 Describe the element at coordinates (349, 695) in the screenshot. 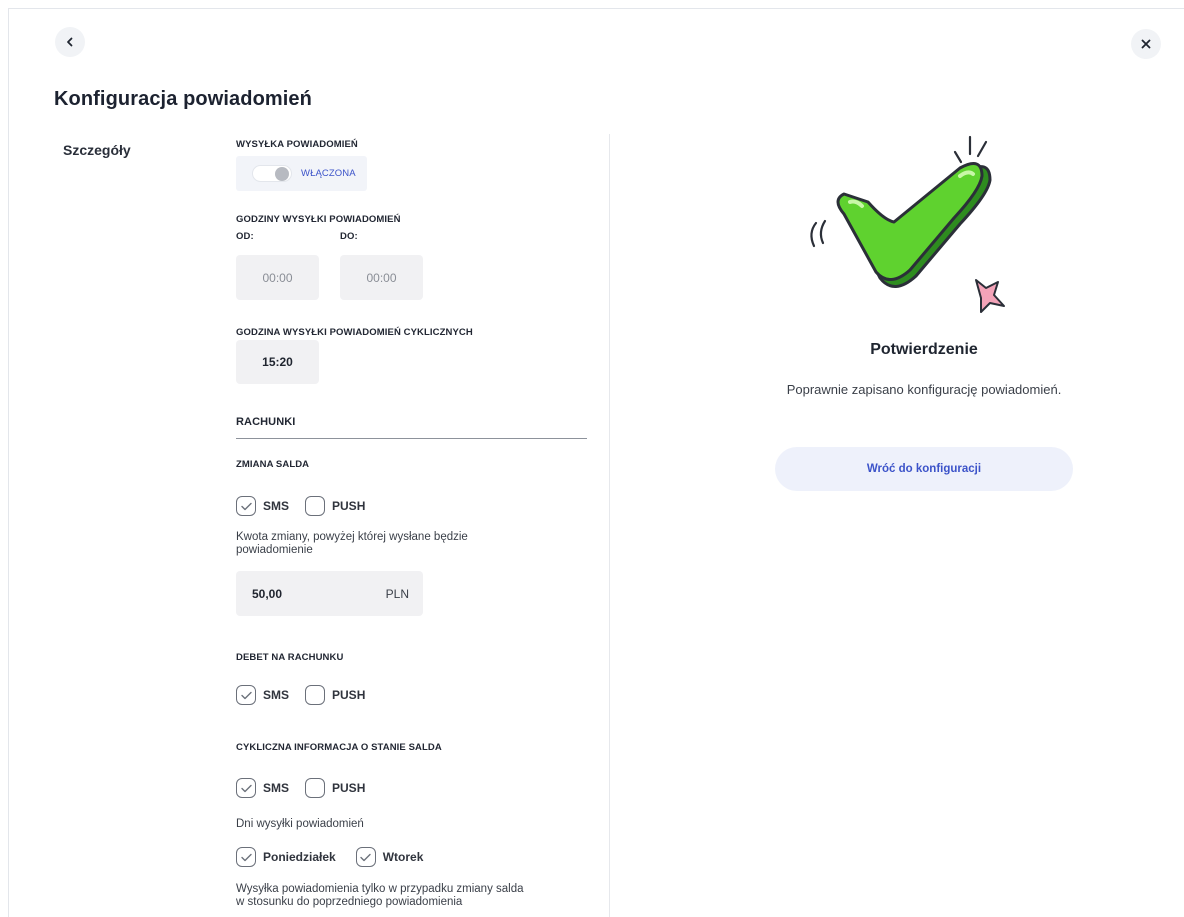

I see `overdraft-push-label: PUSH` at that location.